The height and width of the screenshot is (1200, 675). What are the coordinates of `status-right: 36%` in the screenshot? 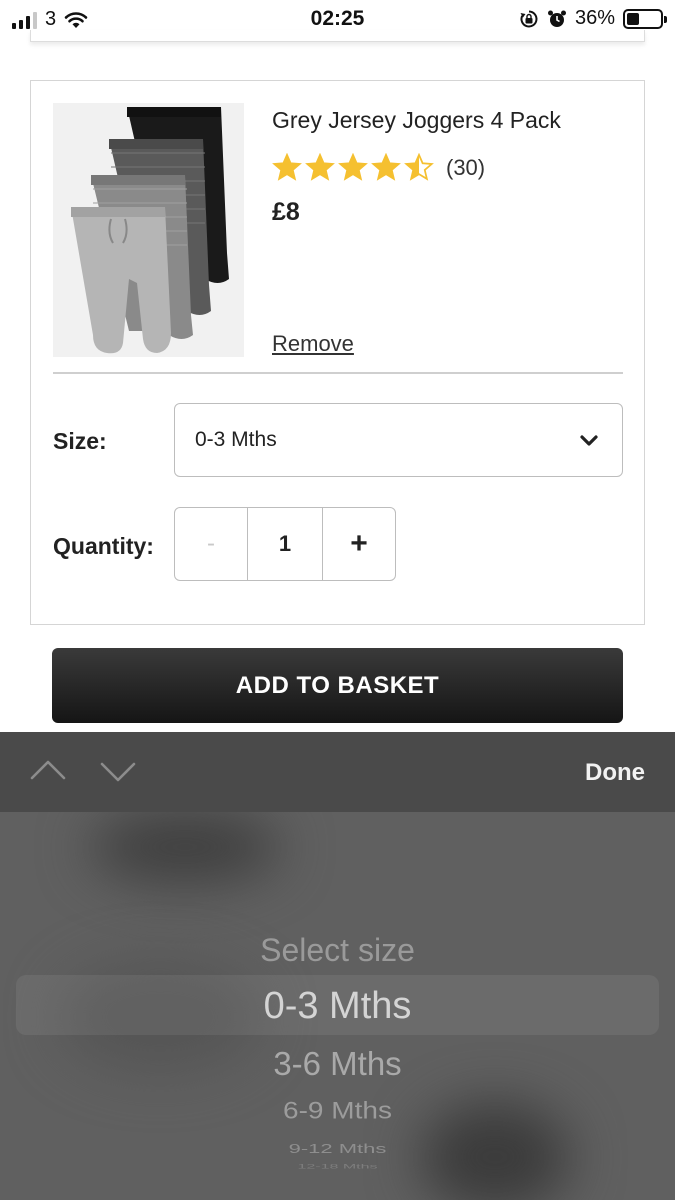 It's located at (593, 18).